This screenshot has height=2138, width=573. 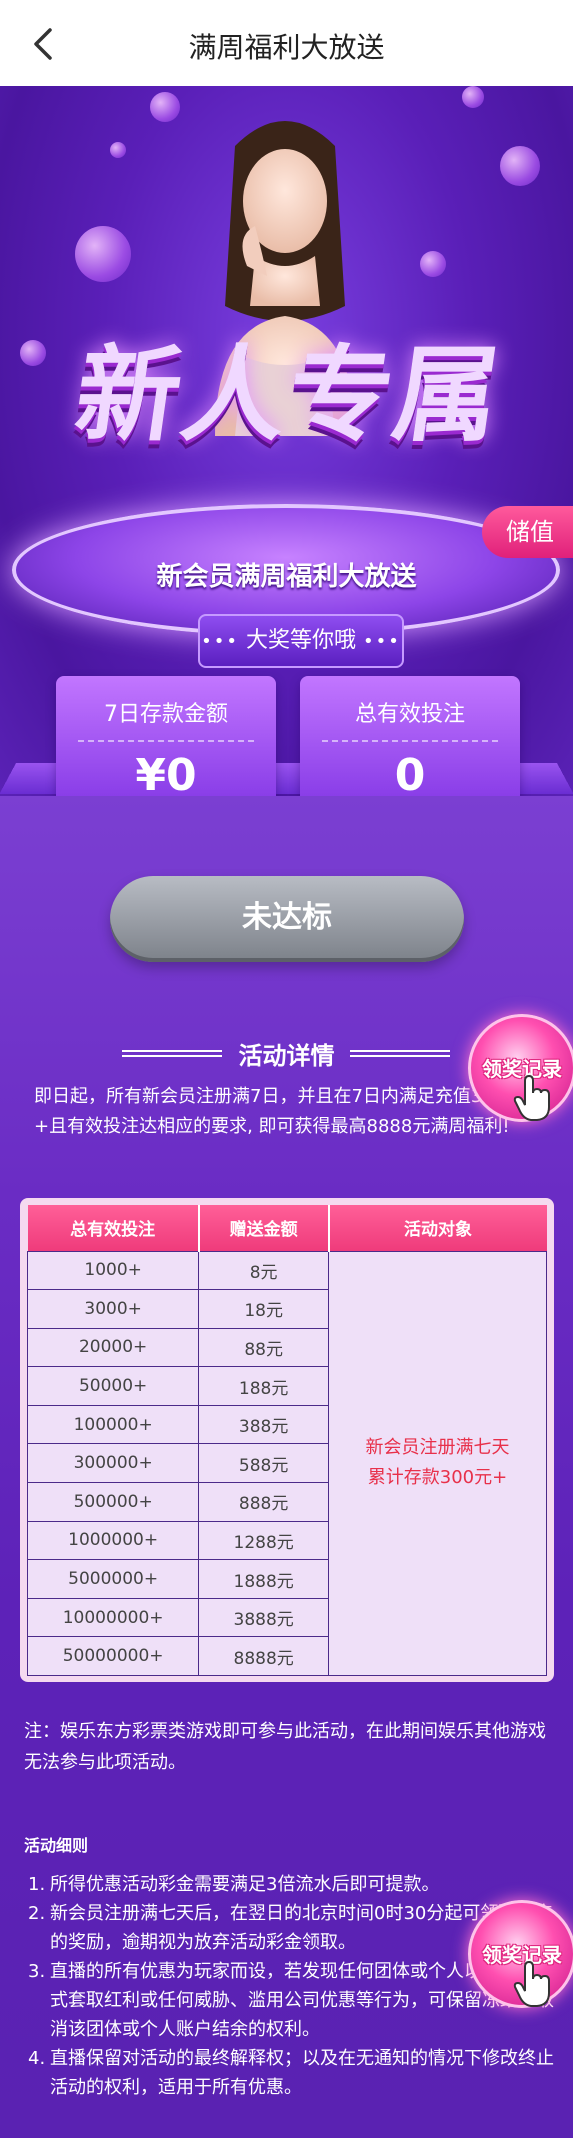 I want to click on bet-cell: 100000+, so click(x=113, y=1424).